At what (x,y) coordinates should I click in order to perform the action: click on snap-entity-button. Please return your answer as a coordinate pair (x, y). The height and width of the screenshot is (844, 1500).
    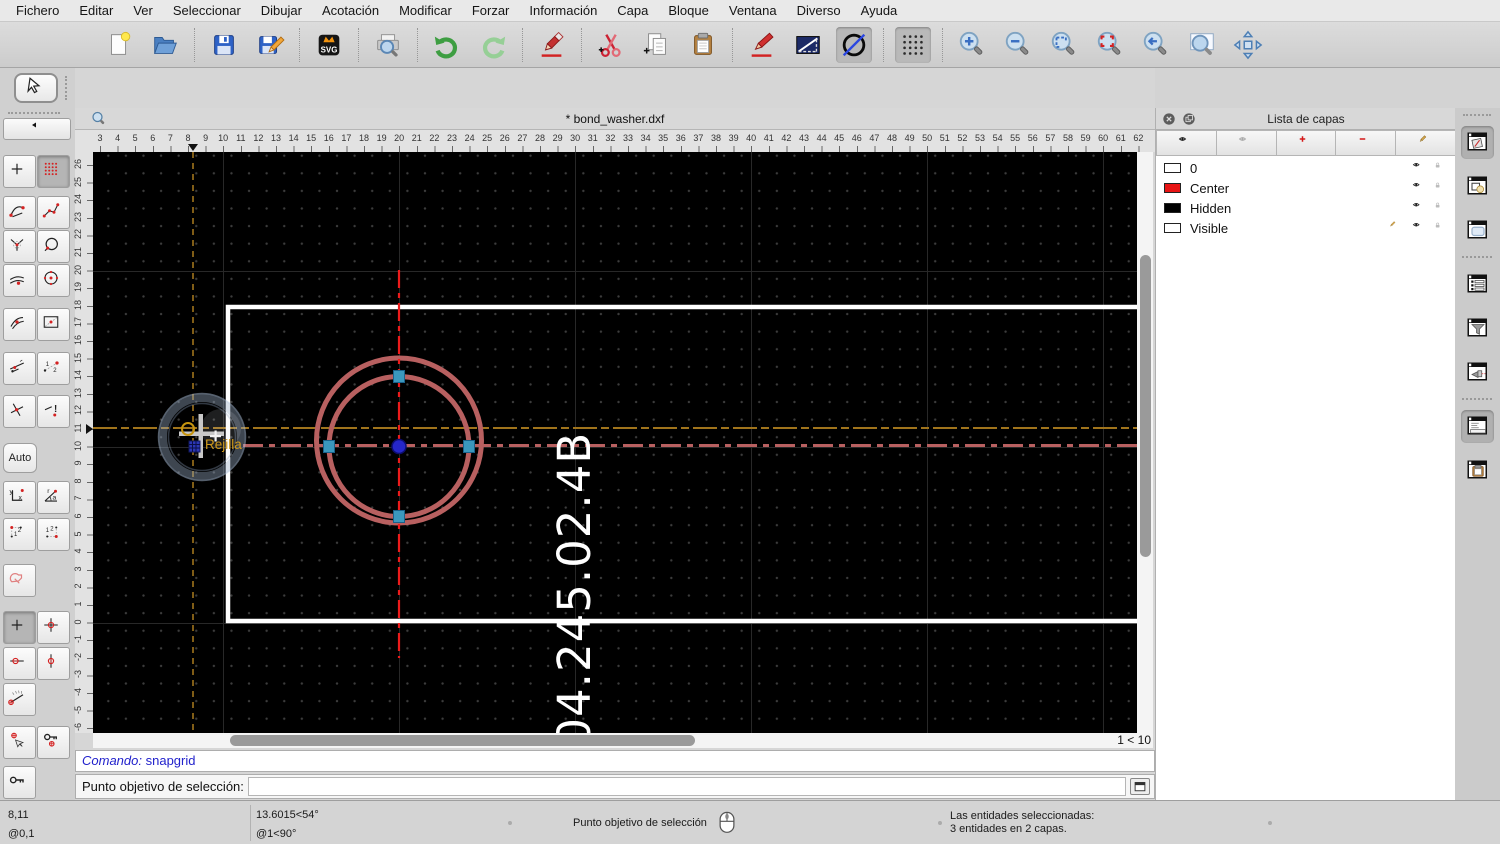
    Looking at the image, I should click on (53, 246).